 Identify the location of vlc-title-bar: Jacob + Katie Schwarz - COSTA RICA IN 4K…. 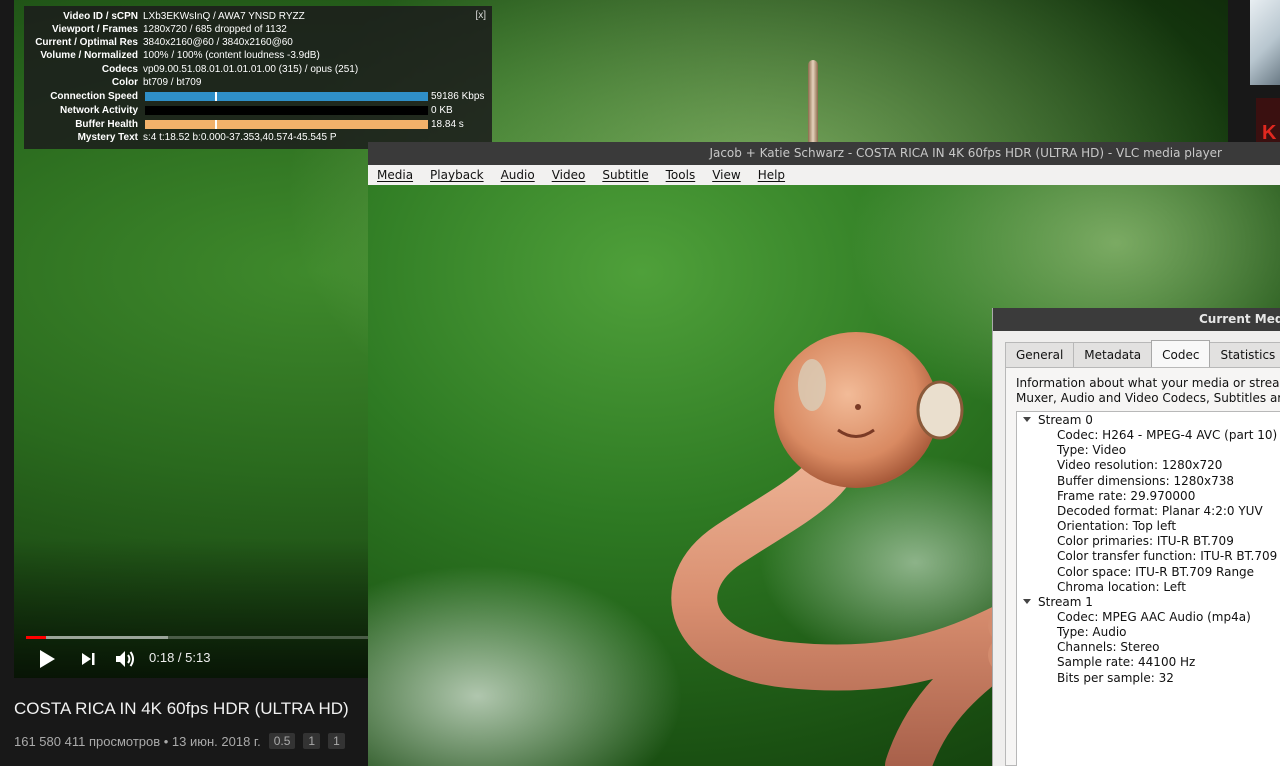
(824, 153).